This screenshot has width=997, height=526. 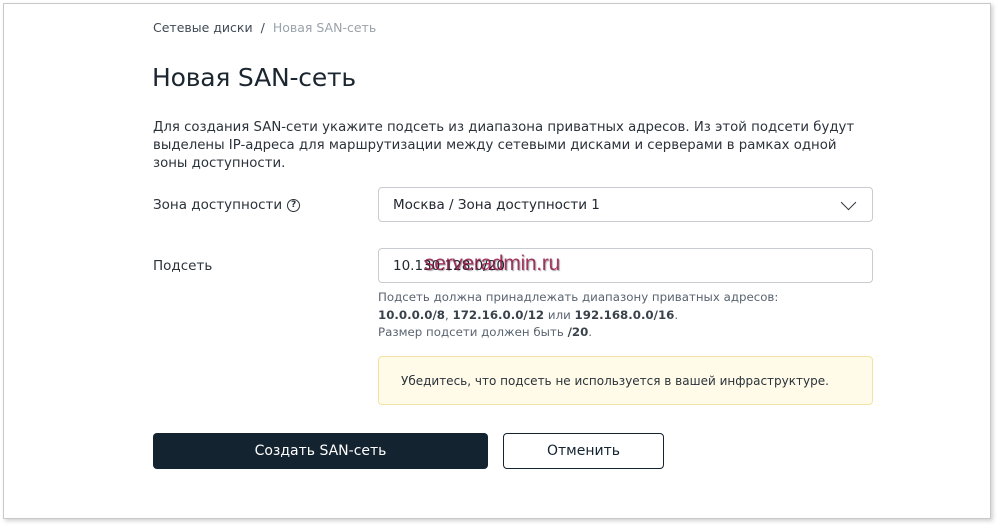 What do you see at coordinates (203, 28) in the screenshot?
I see `breadcrumb-network-disks-link: Сетевые диски` at bounding box center [203, 28].